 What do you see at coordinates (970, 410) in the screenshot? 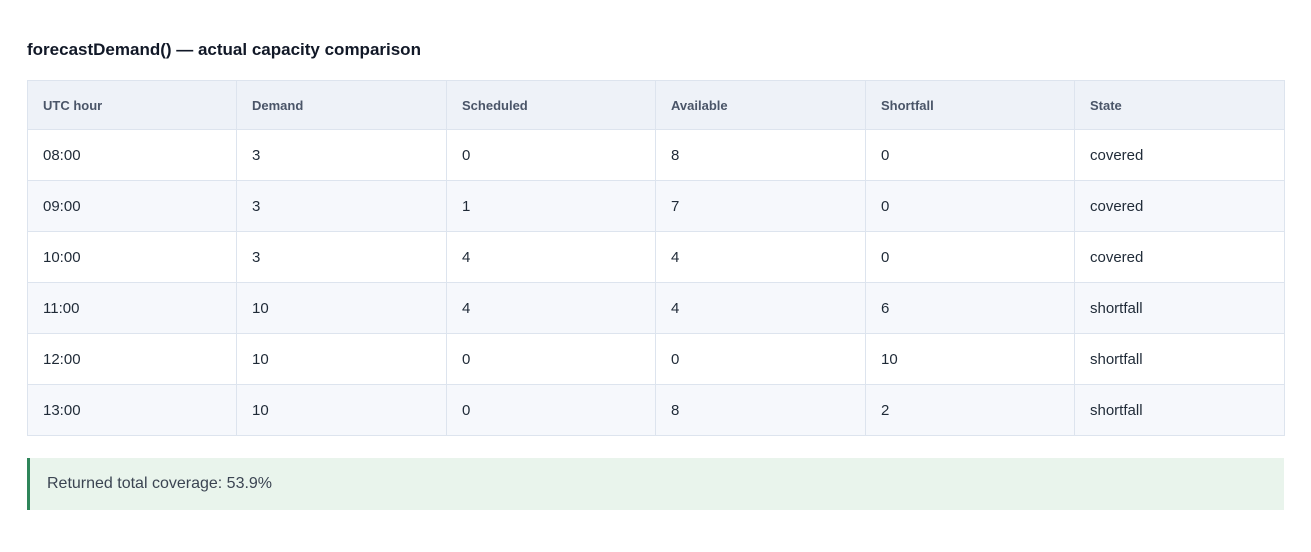
I see `cell-shortfall: 2` at bounding box center [970, 410].